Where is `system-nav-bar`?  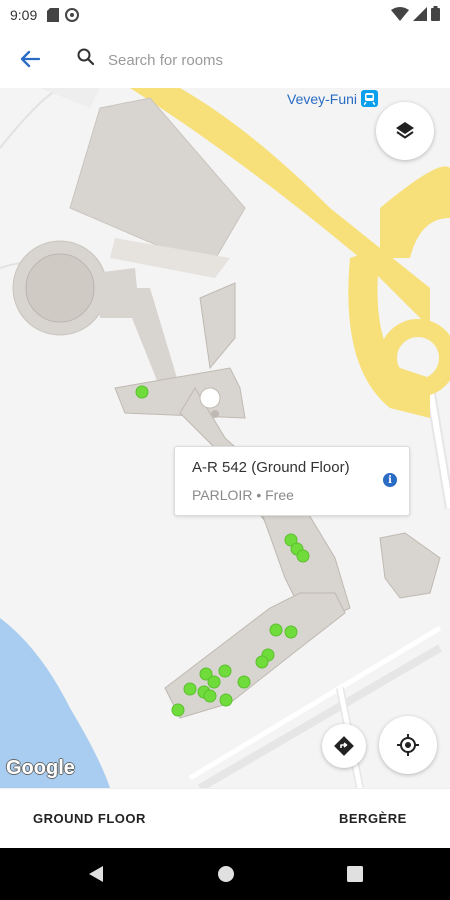 system-nav-bar is located at coordinates (225, 874).